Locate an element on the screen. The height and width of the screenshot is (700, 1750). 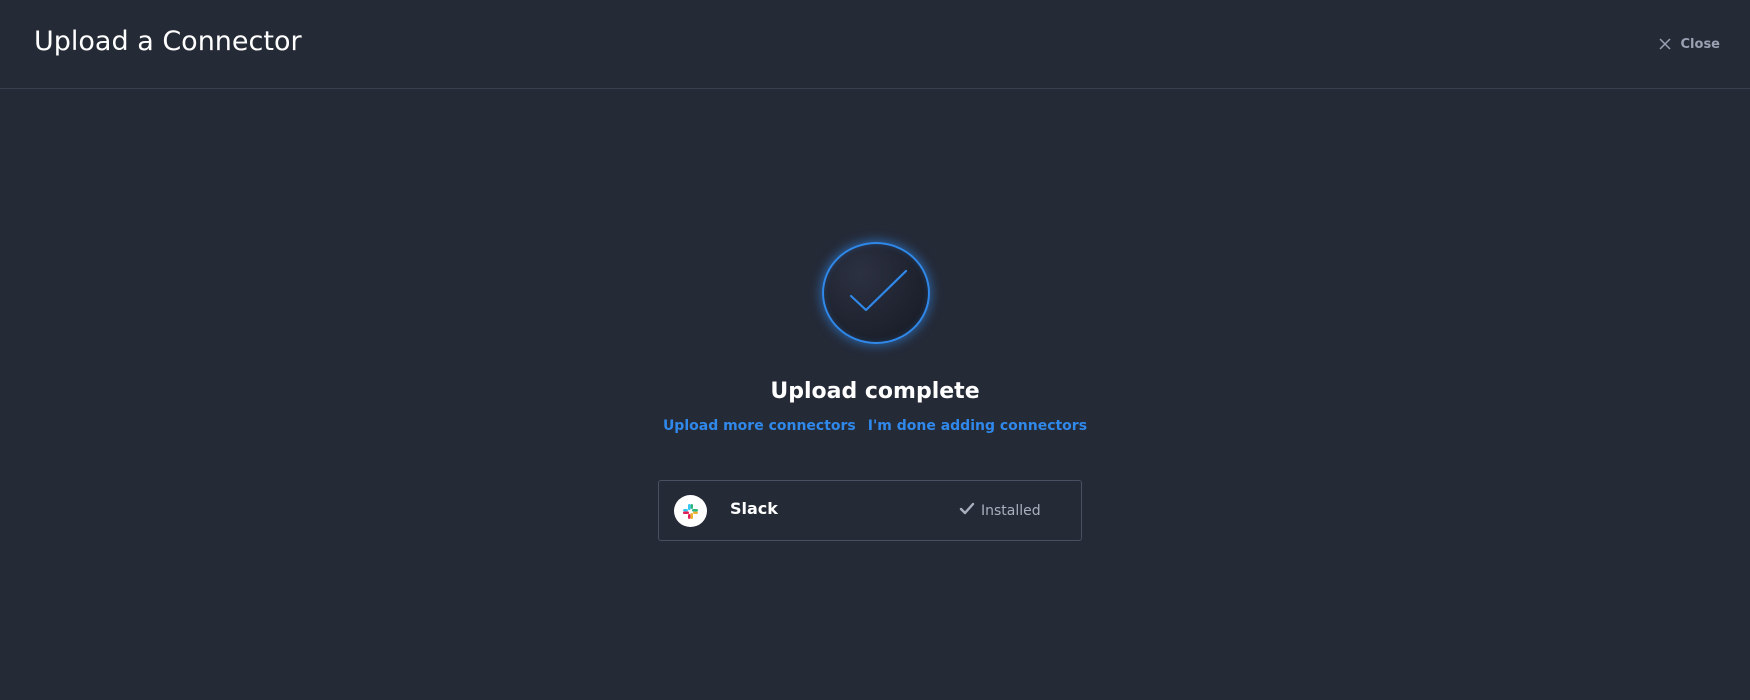
close-label: Close is located at coordinates (1700, 44).